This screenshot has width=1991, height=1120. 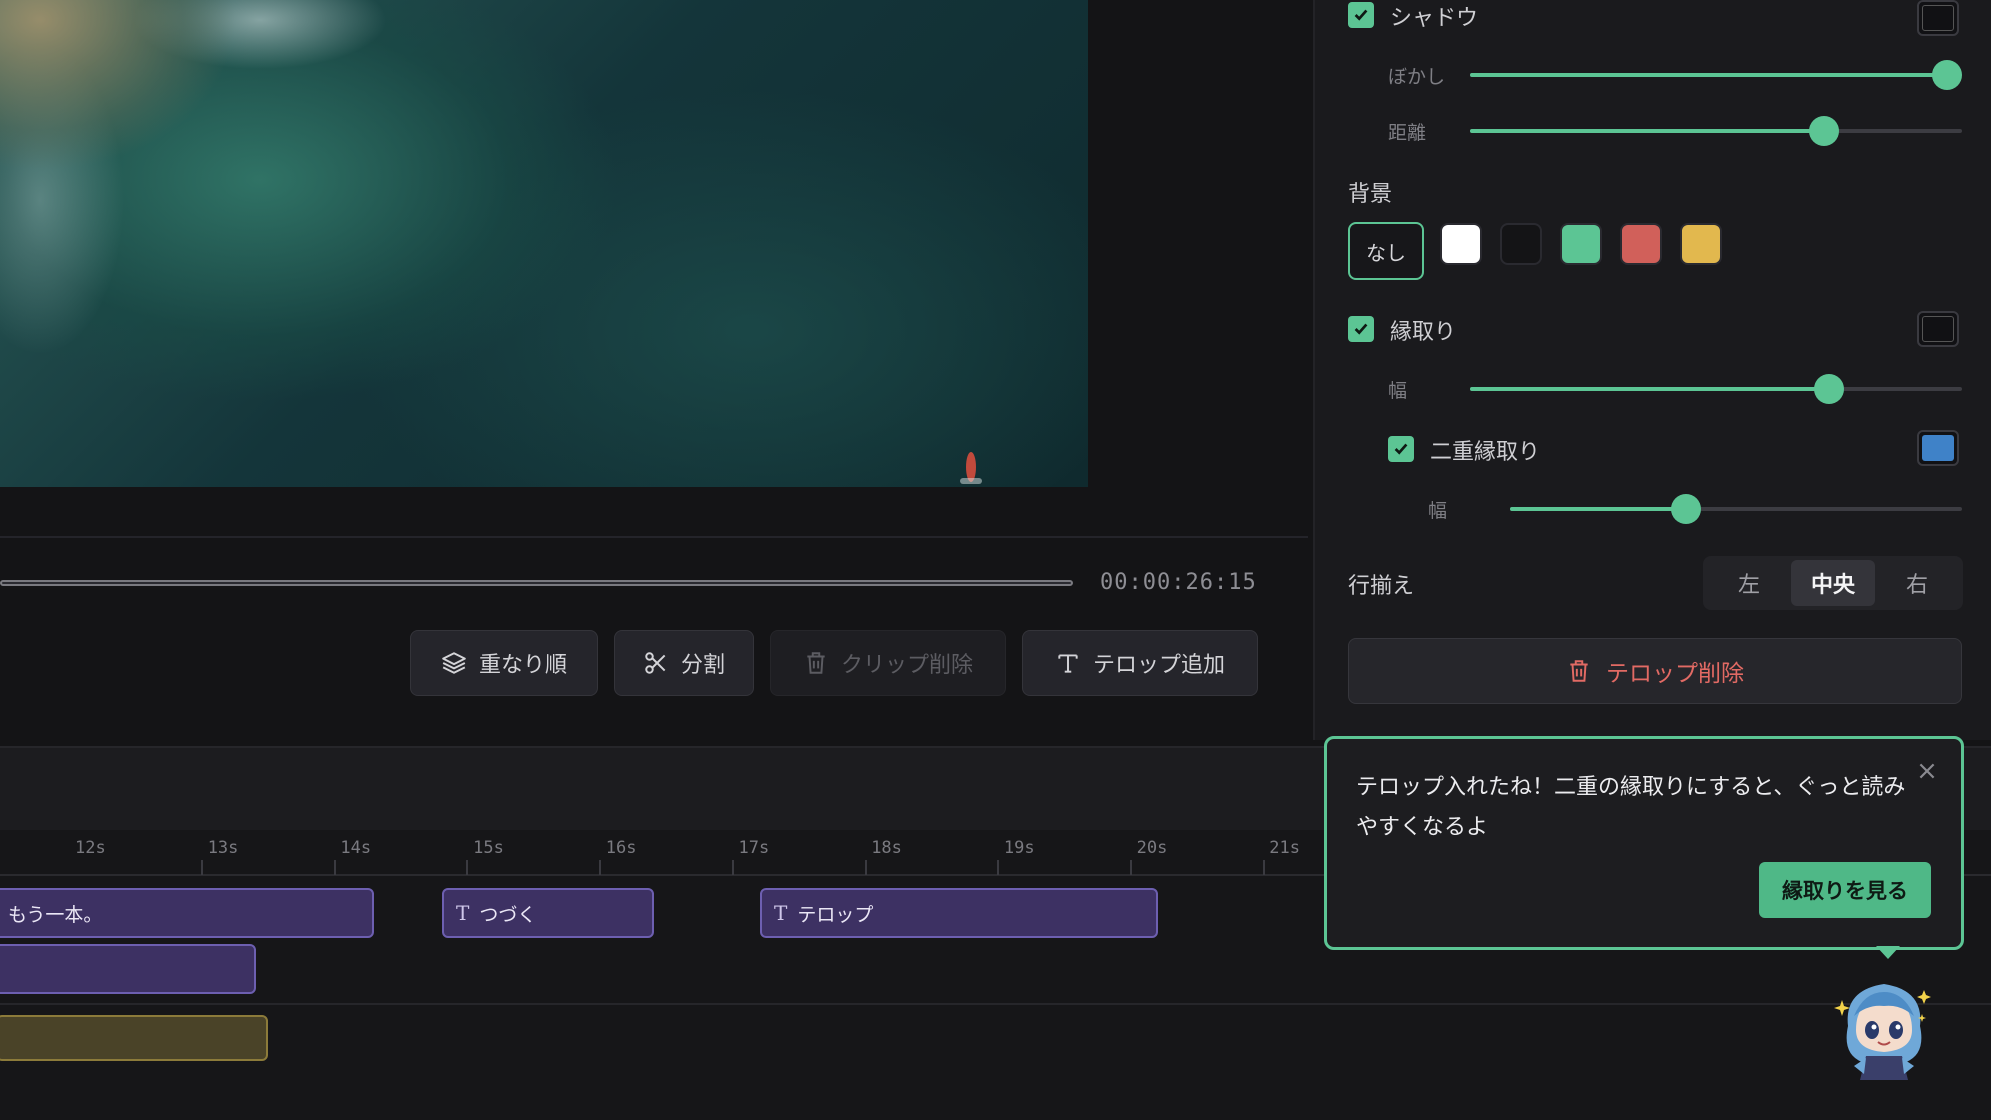 I want to click on split-label: 分割, so click(x=702, y=665).